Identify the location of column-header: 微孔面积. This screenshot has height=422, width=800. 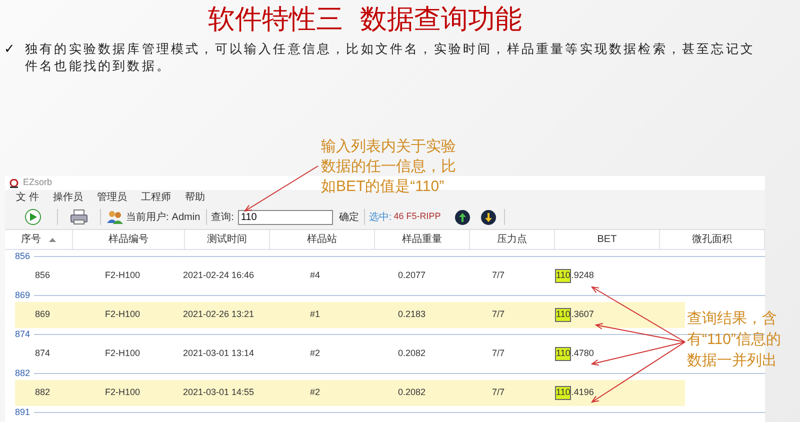
(712, 239).